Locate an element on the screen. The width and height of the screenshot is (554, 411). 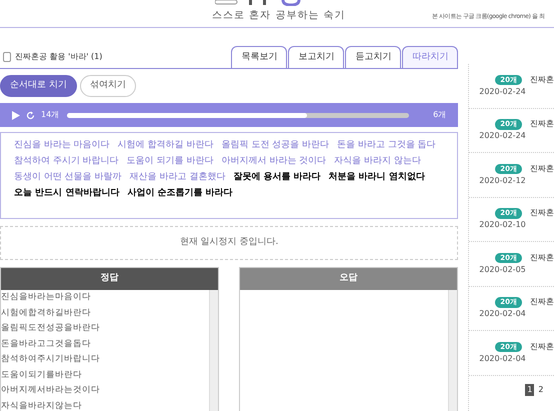
remaining-count: 6개 is located at coordinates (439, 115).